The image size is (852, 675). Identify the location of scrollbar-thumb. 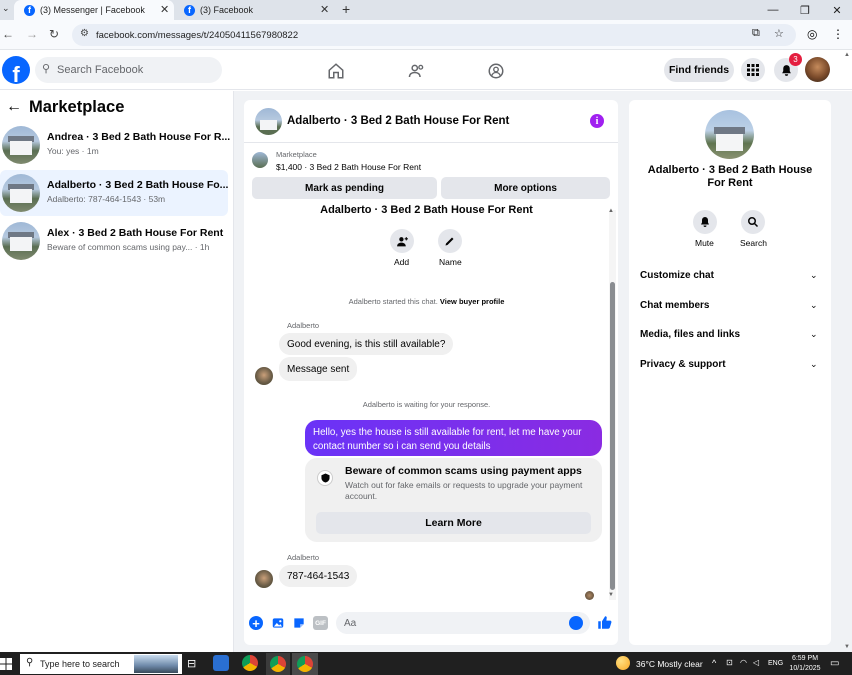
(612, 436).